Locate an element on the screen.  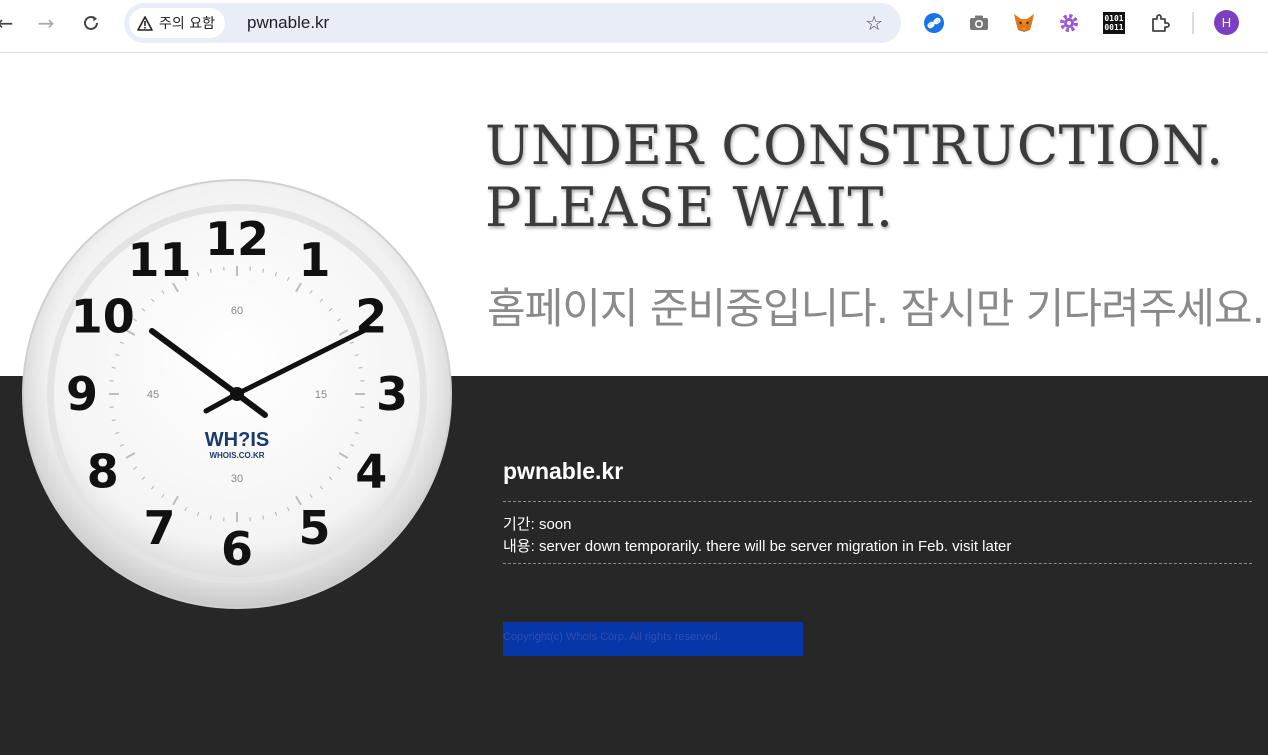
gear-icon is located at coordinates (1069, 23).